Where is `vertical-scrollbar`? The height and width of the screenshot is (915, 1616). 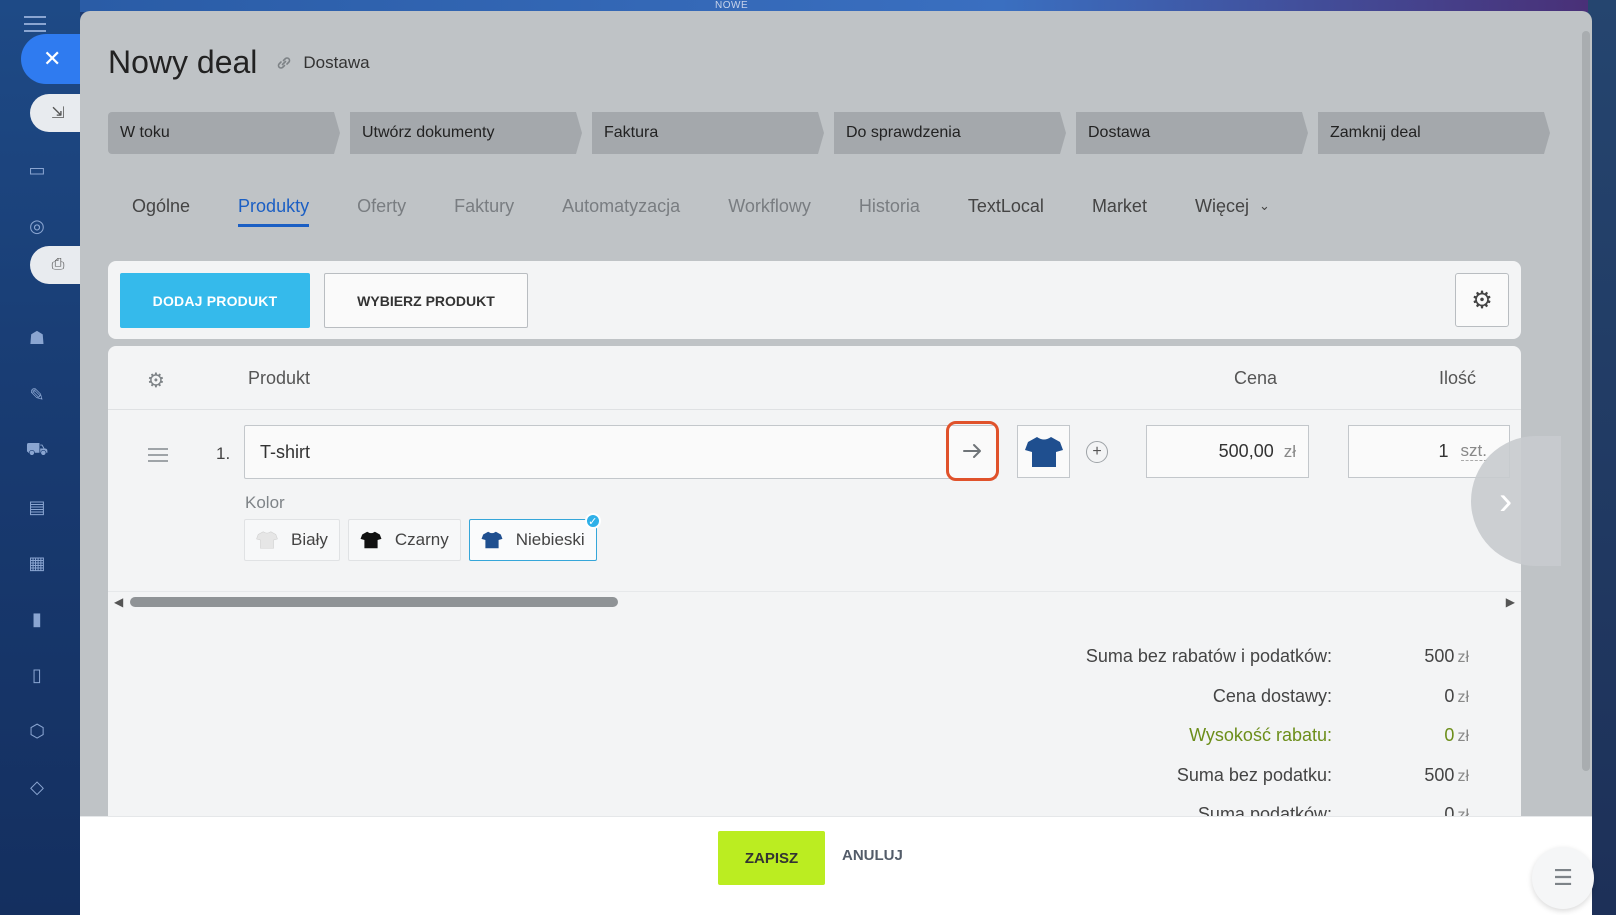
vertical-scrollbar is located at coordinates (1587, 411).